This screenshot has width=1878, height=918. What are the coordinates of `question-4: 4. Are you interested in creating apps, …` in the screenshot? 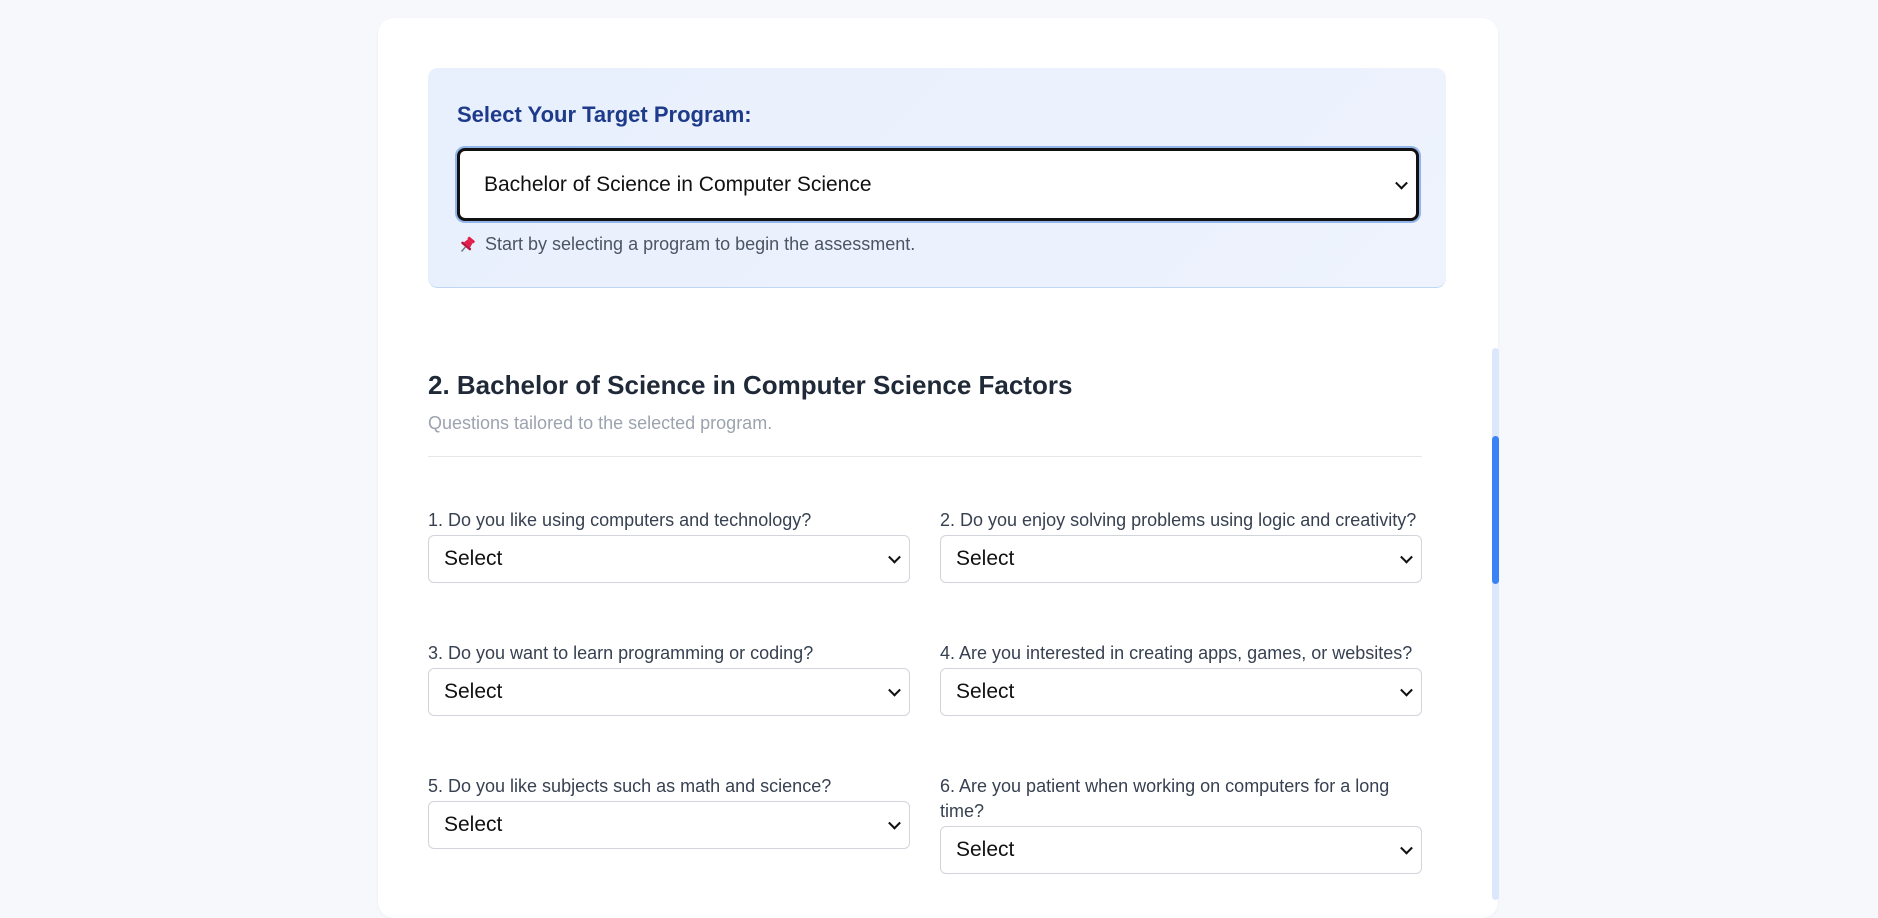 It's located at (1181, 678).